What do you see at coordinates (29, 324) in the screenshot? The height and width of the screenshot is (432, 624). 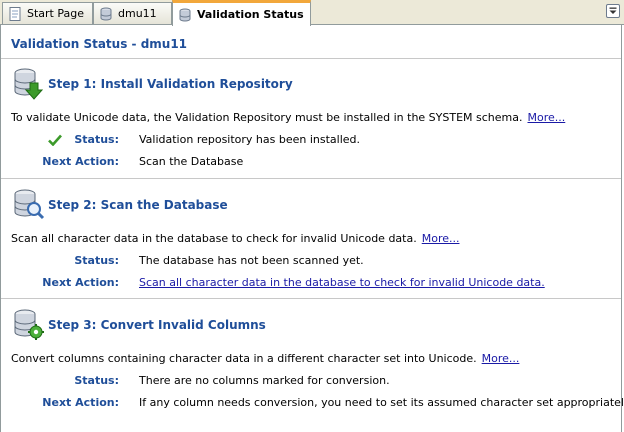 I see `database-convert-icon` at bounding box center [29, 324].